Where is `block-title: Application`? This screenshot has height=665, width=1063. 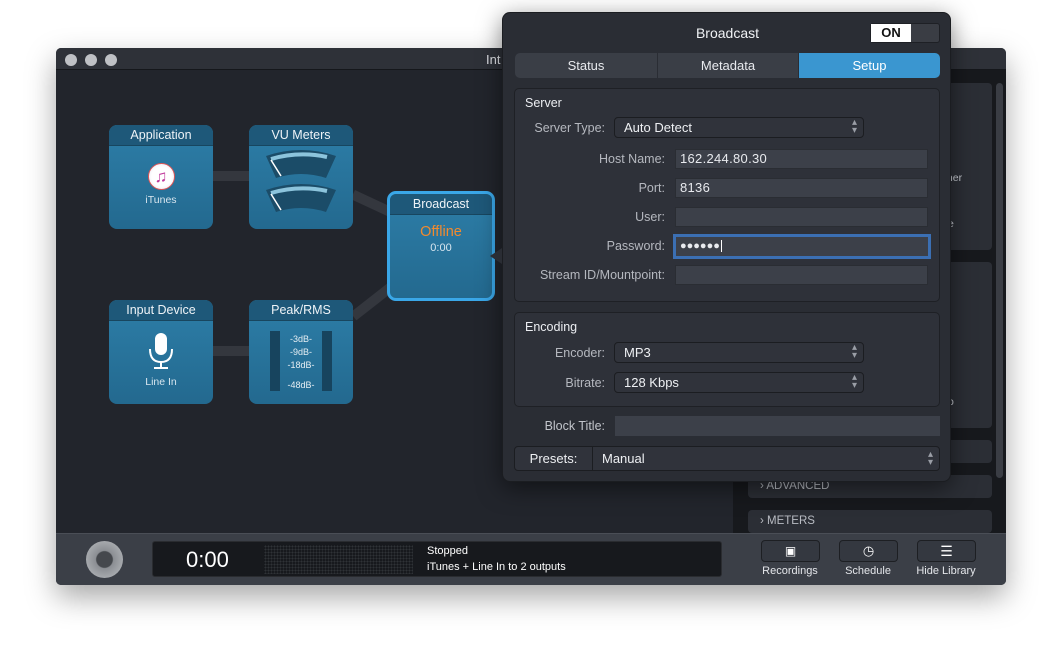
block-title: Application is located at coordinates (161, 135).